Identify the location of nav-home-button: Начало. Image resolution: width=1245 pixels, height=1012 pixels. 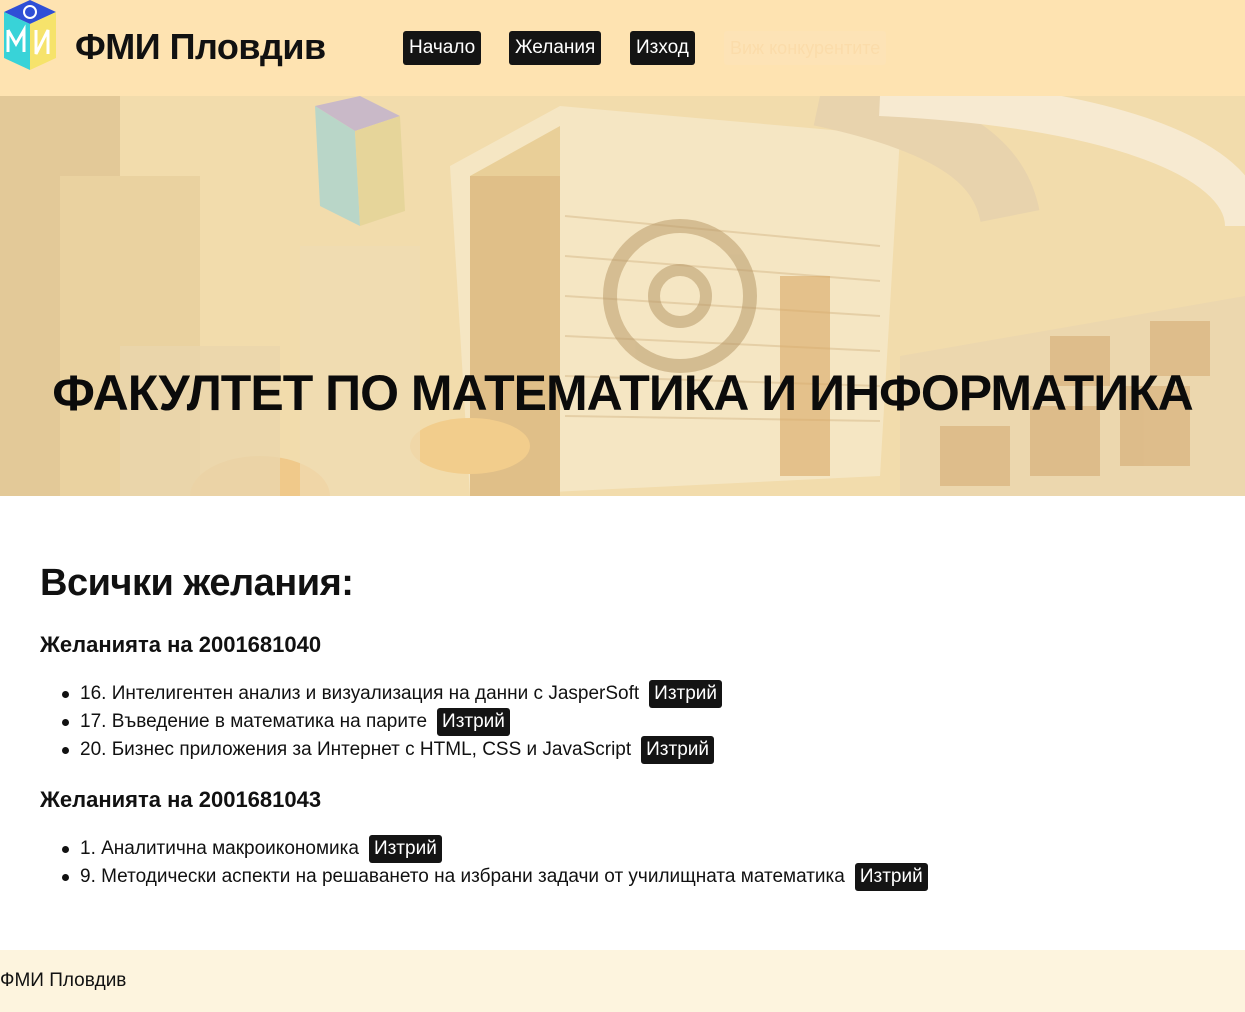
(442, 48).